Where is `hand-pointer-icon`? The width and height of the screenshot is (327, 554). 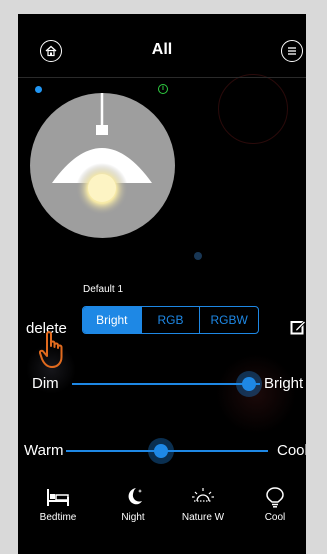 hand-pointer-icon is located at coordinates (51, 349).